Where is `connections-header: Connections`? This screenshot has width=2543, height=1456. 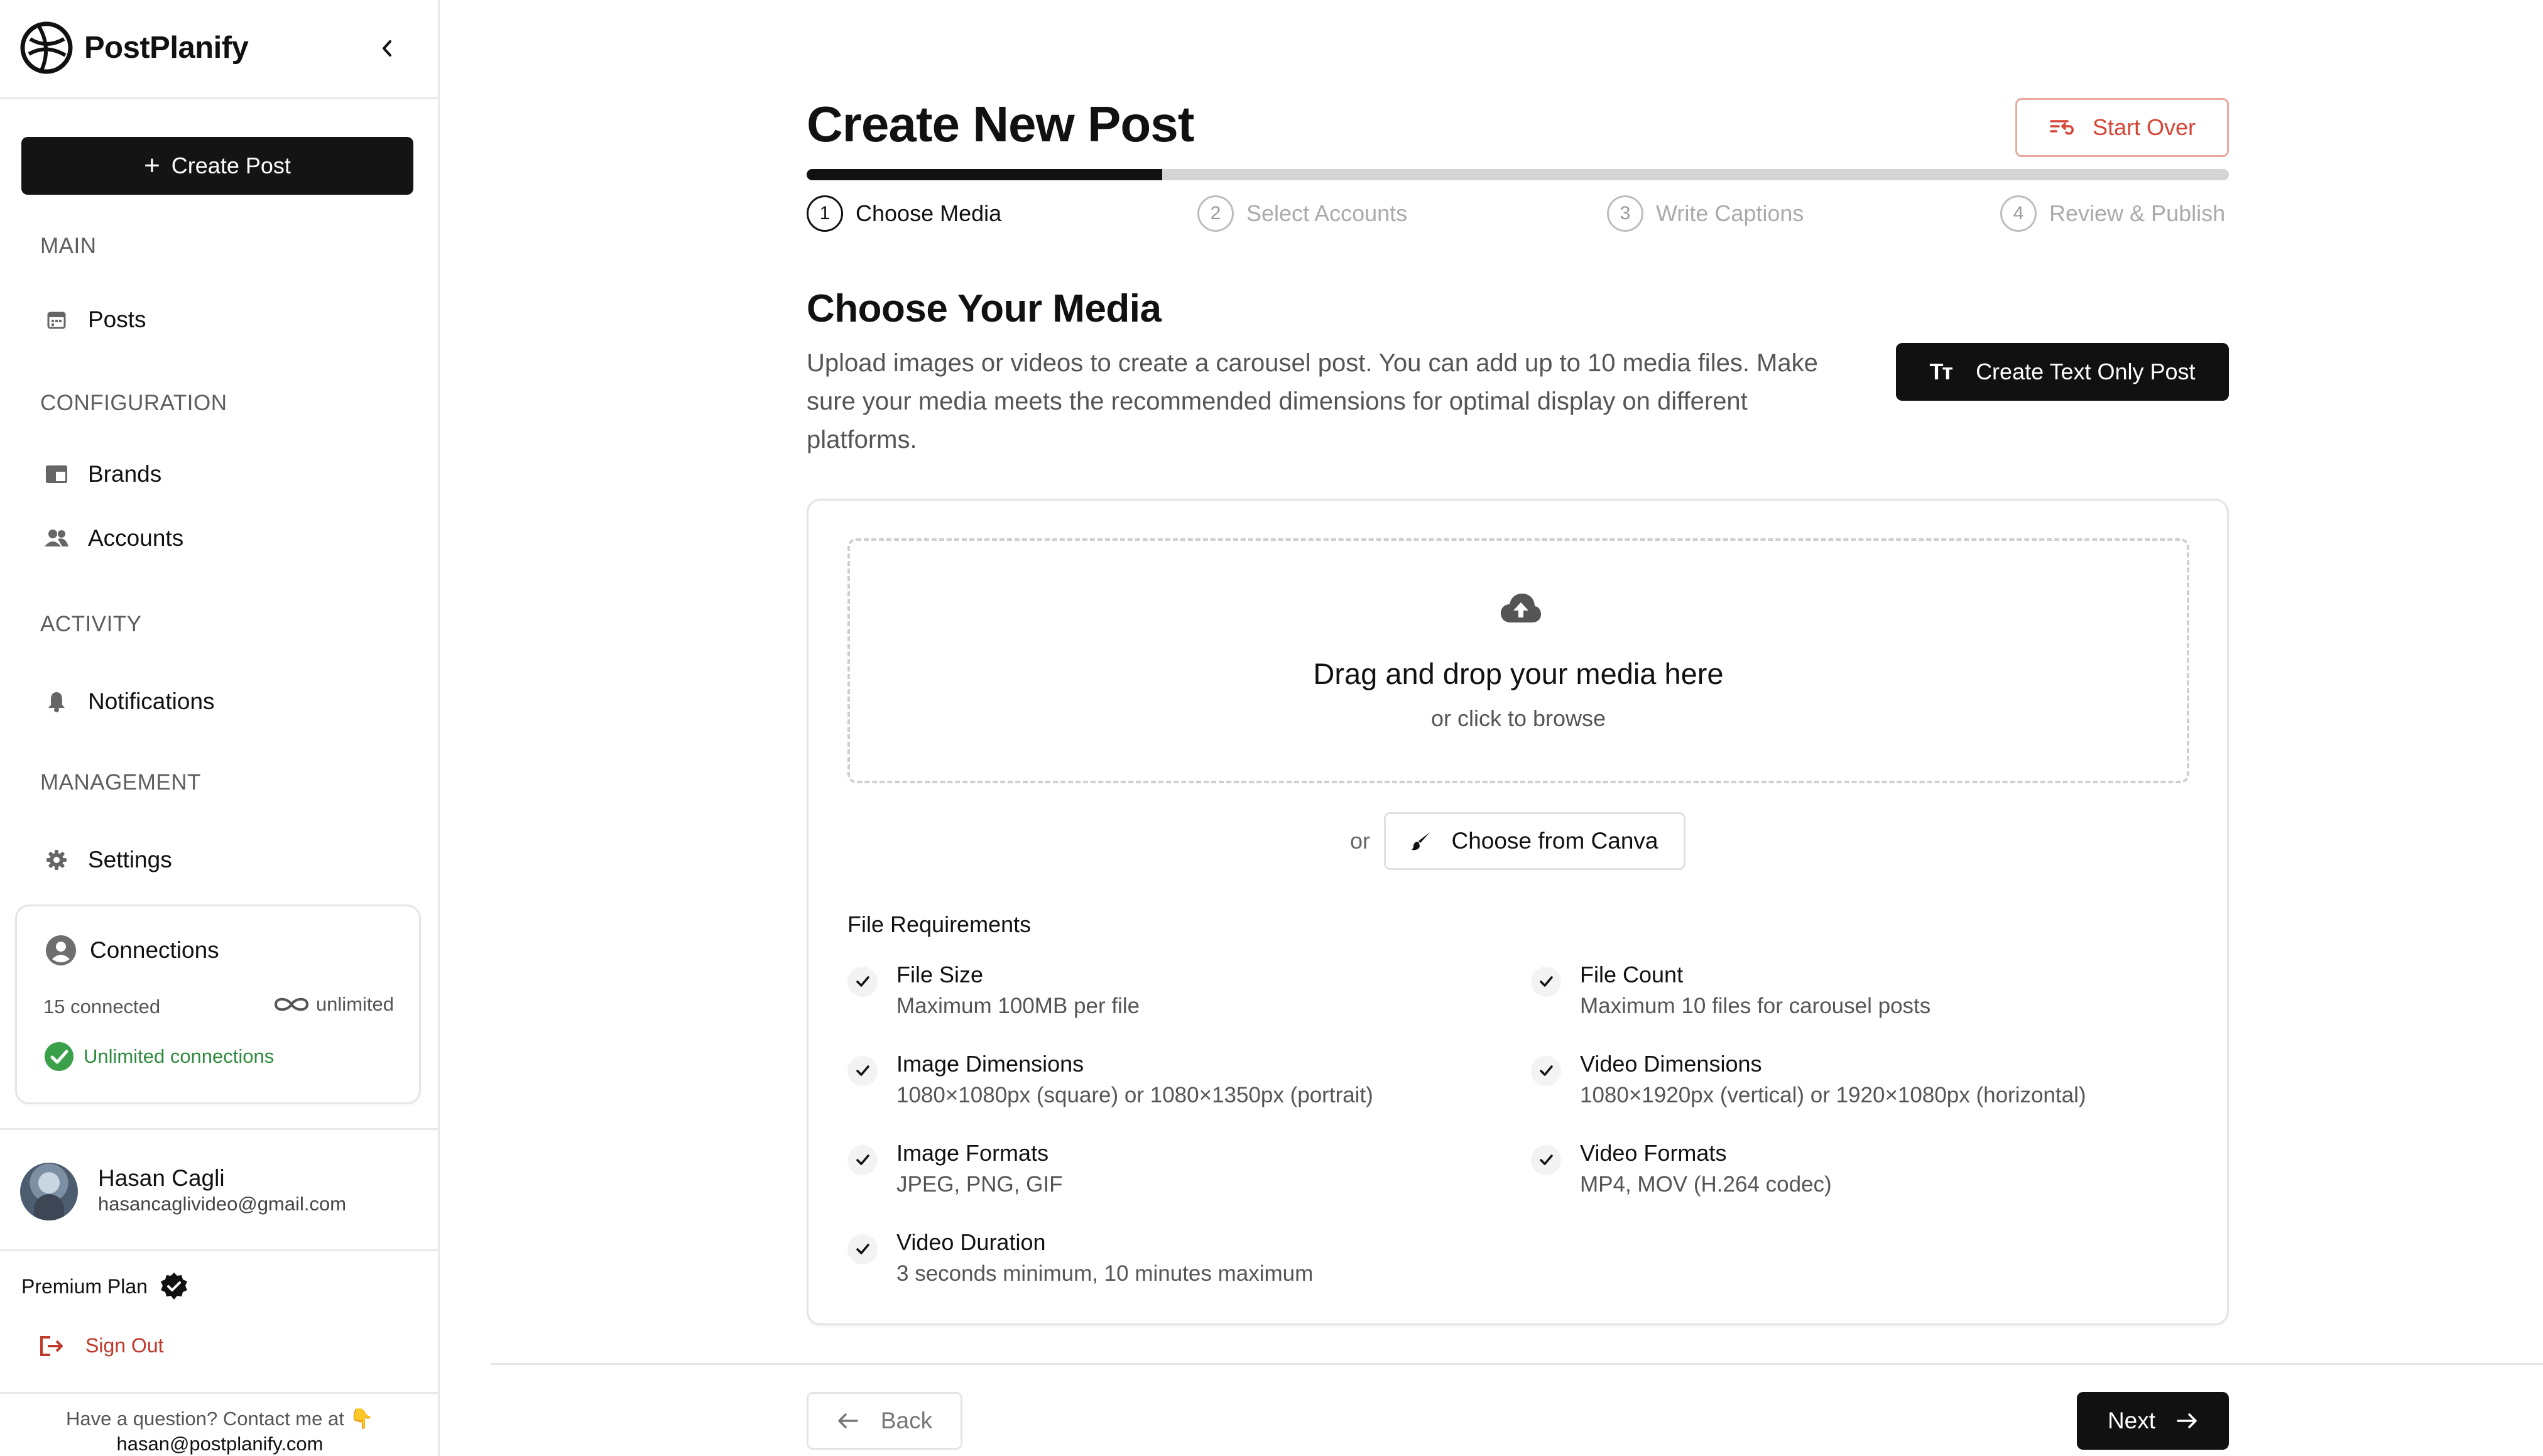
connections-header: Connections is located at coordinates (132, 950).